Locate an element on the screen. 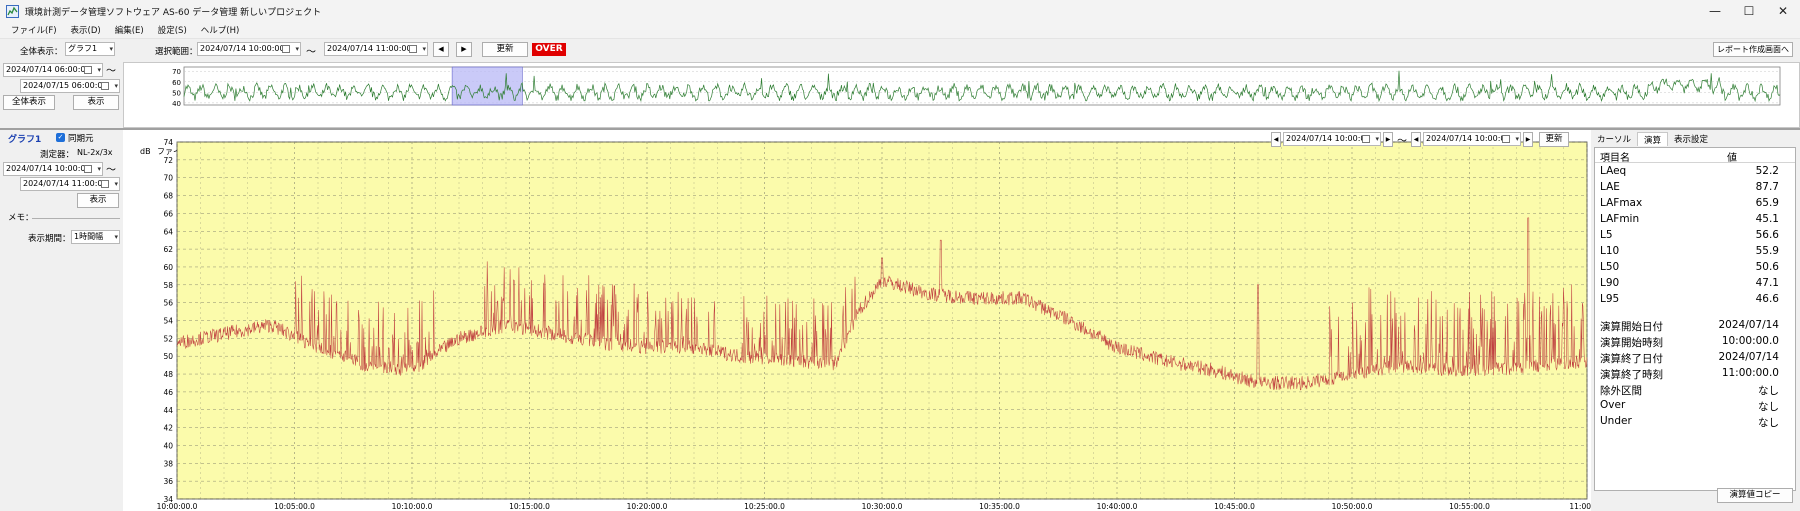 The height and width of the screenshot is (511, 1800). menu-file: ファイル(F) is located at coordinates (34, 30).